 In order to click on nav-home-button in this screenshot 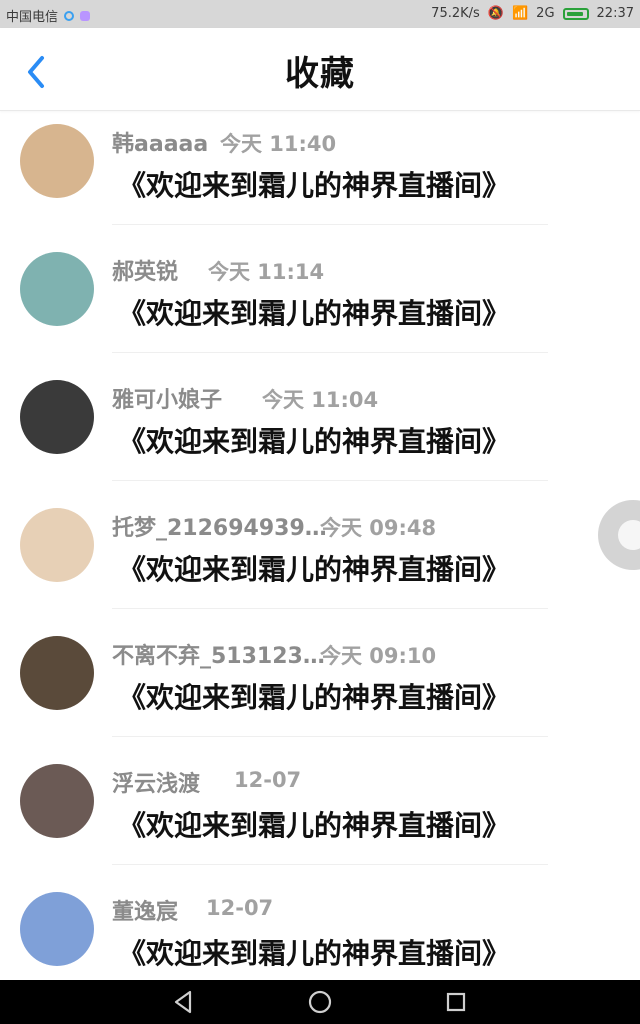, I will do `click(320, 1002)`.